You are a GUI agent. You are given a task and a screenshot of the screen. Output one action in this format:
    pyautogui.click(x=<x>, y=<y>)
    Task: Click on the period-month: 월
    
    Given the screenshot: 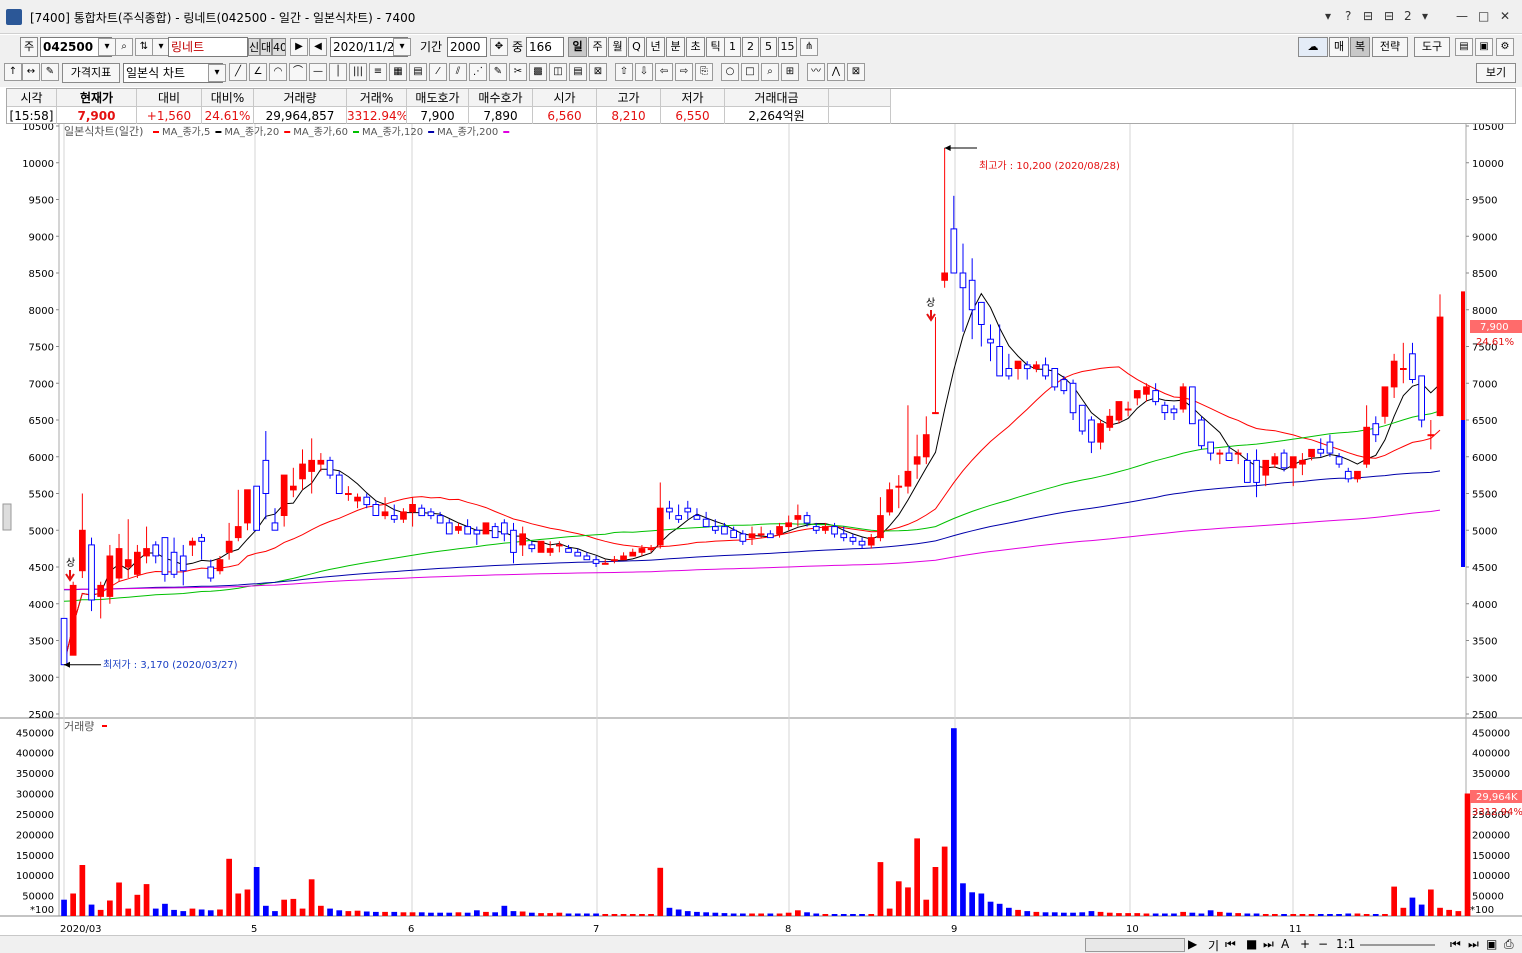 What is the action you would take?
    pyautogui.click(x=617, y=47)
    